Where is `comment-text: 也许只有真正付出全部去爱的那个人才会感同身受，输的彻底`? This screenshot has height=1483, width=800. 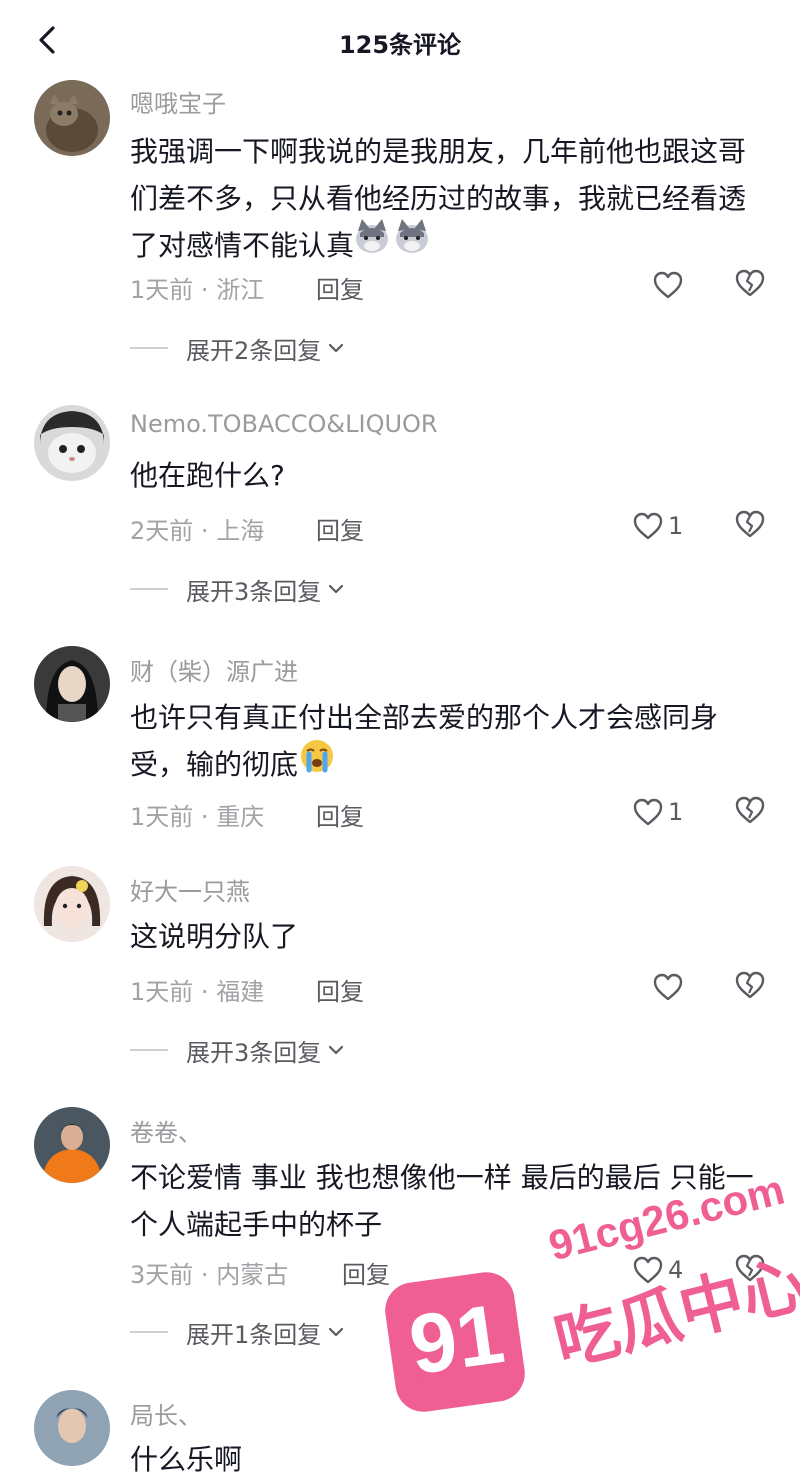
comment-text: 也许只有真正付出全部去爱的那个人才会感同身受，输的彻底 is located at coordinates (450, 741).